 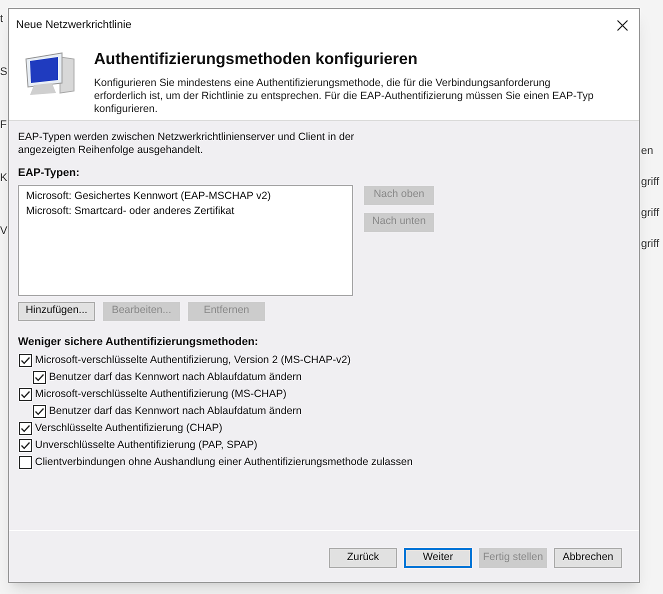 What do you see at coordinates (160, 394) in the screenshot?
I see `checkbox-label: Microsoft-verschlüsselte Authentifizierung (MS-CHAP)` at bounding box center [160, 394].